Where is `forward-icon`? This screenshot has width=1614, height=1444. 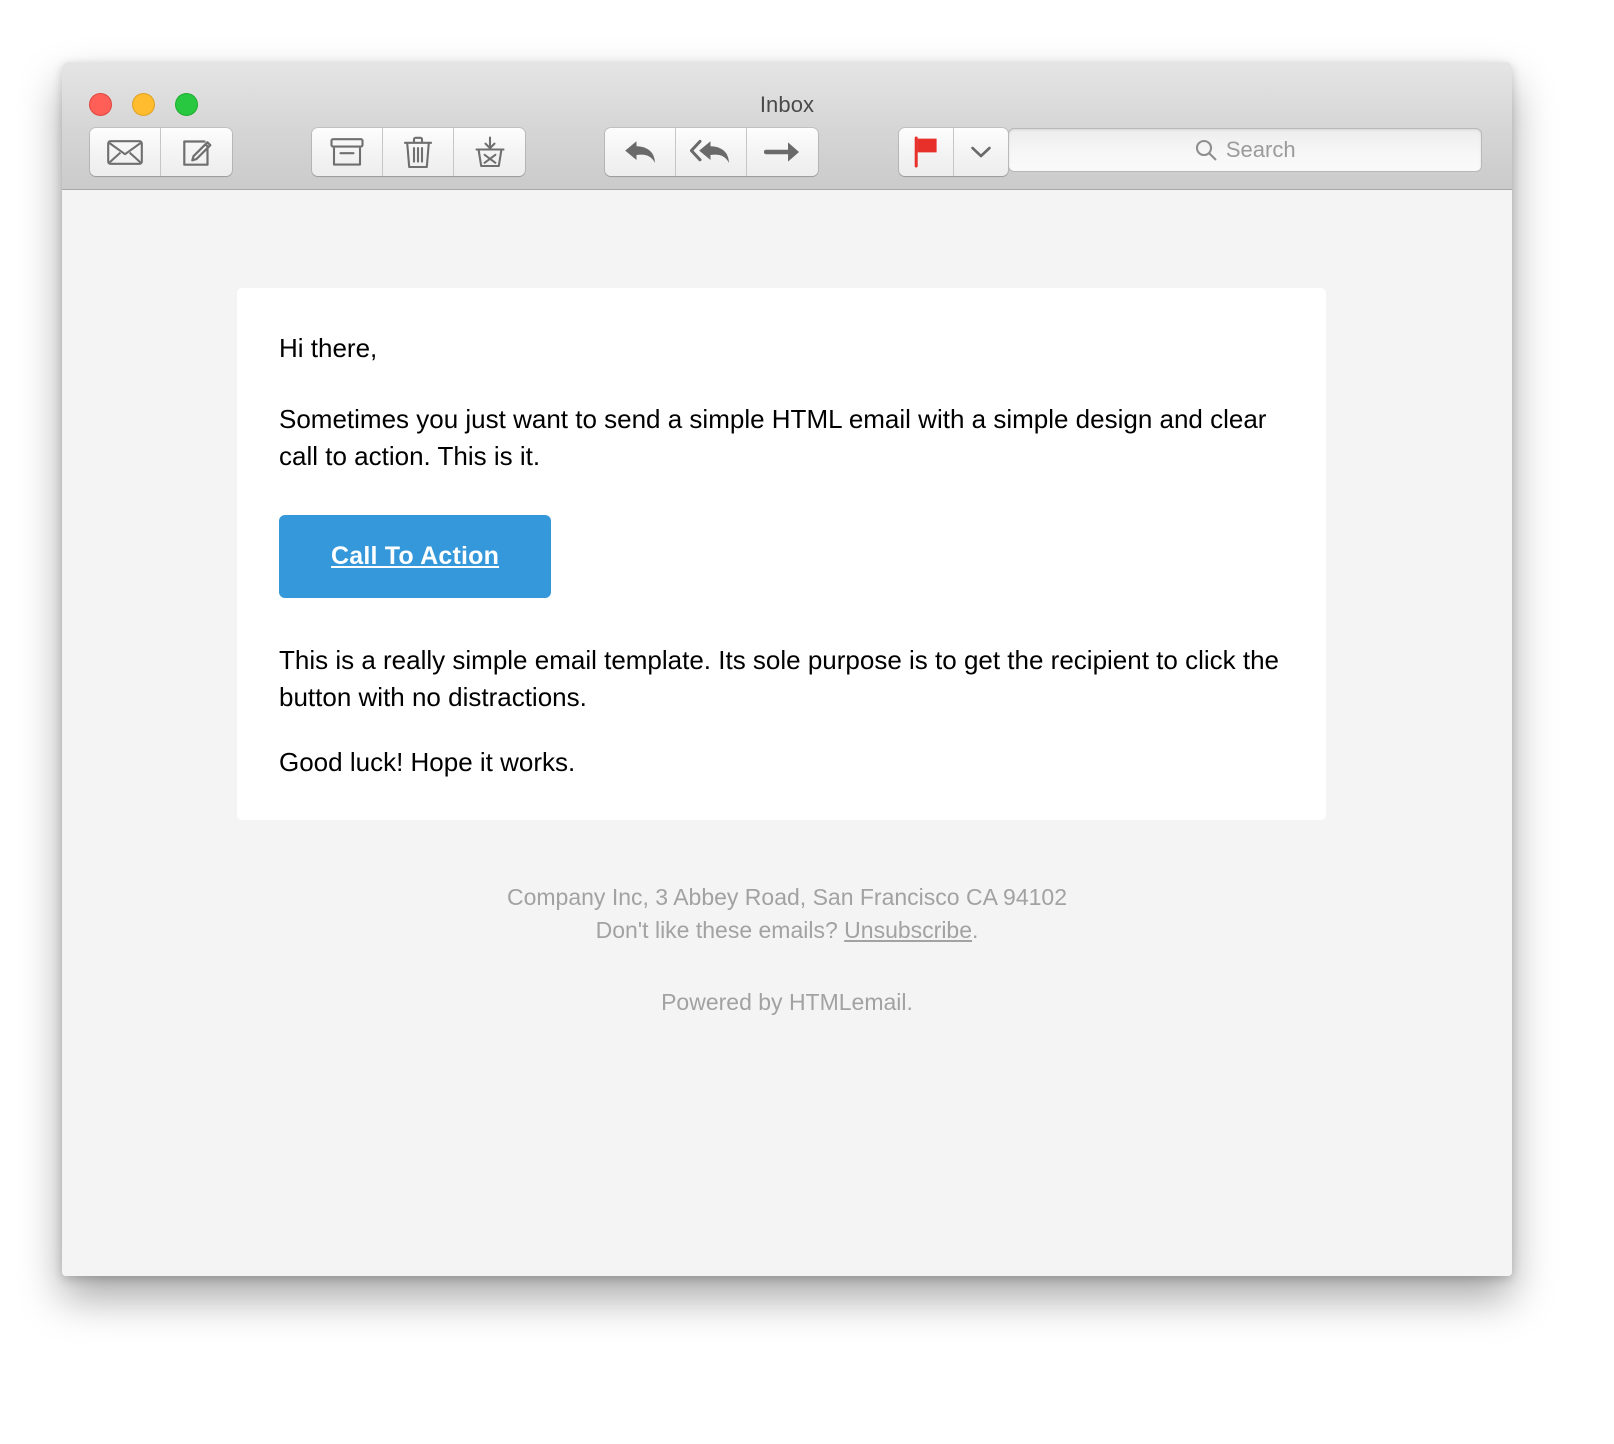
forward-icon is located at coordinates (782, 152).